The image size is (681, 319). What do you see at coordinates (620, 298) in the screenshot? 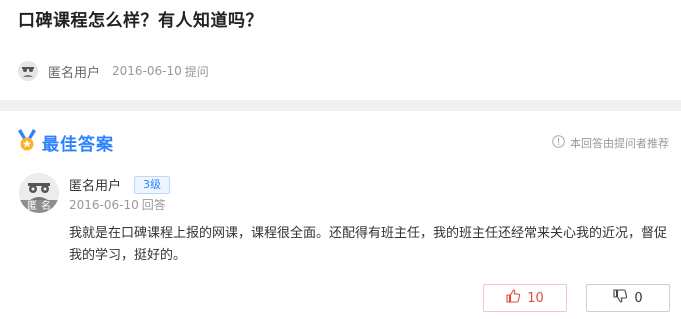
I see `thumbs-down-icon` at bounding box center [620, 298].